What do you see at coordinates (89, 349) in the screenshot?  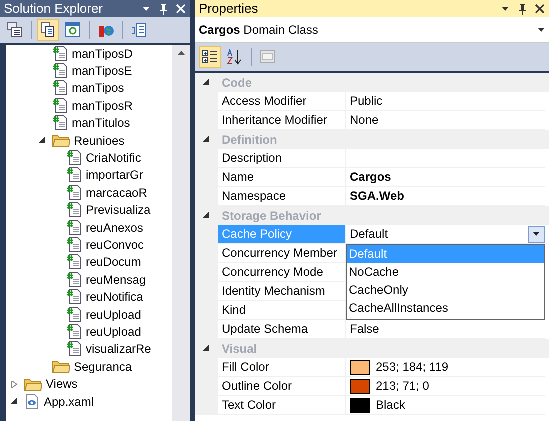 I see `tree-item: visualizarRe` at bounding box center [89, 349].